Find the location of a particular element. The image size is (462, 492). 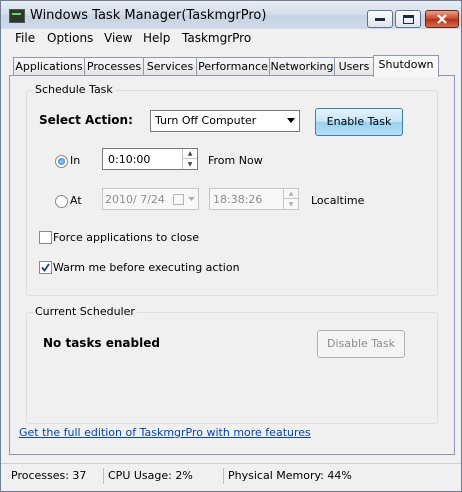

in-label: In is located at coordinates (75, 160).